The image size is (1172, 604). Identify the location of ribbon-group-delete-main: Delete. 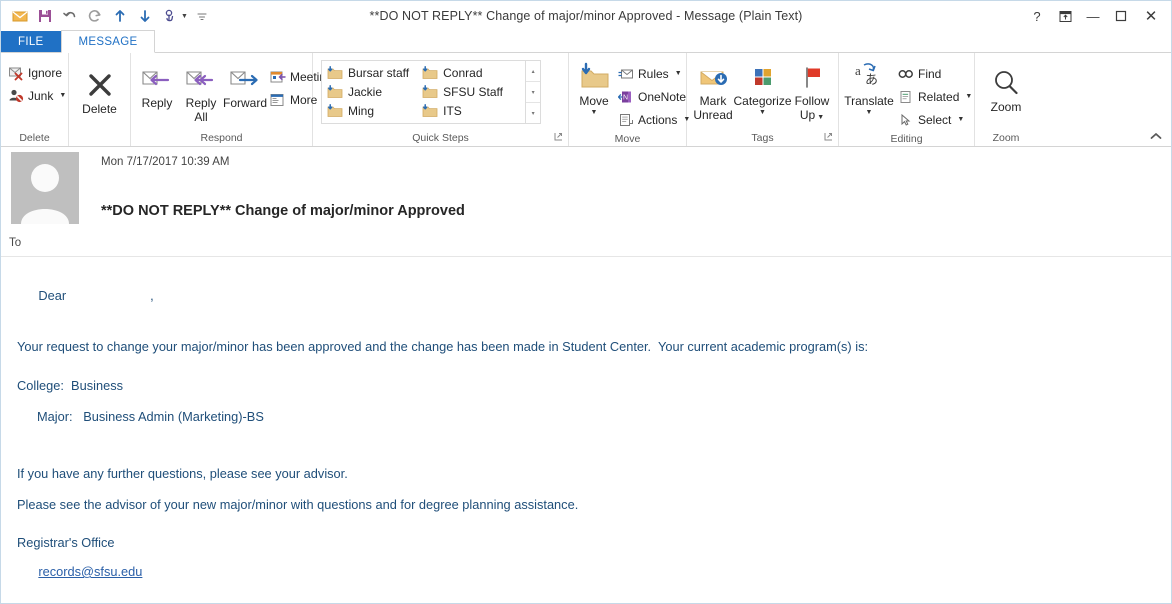
(100, 99).